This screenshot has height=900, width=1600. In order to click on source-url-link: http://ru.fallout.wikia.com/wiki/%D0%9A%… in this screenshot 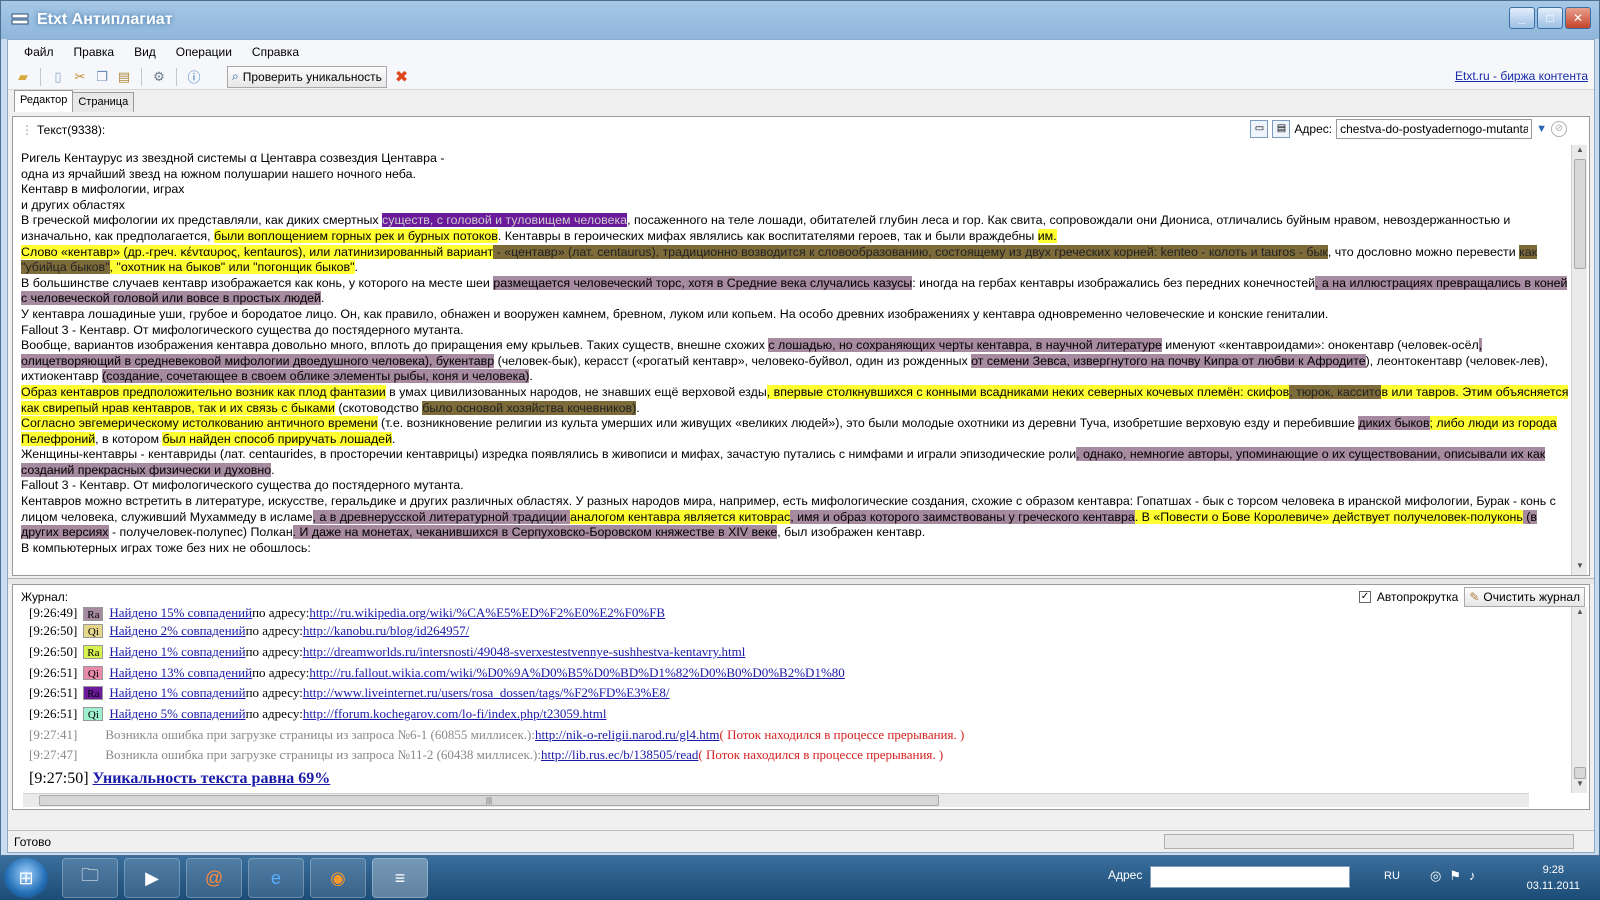, I will do `click(576, 673)`.